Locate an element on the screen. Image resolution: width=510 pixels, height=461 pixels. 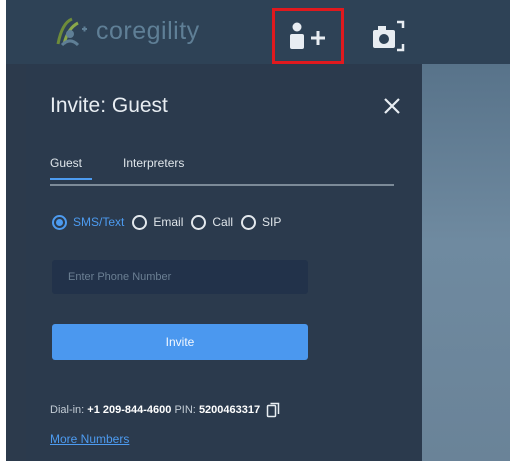
radio-label: Email is located at coordinates (168, 222).